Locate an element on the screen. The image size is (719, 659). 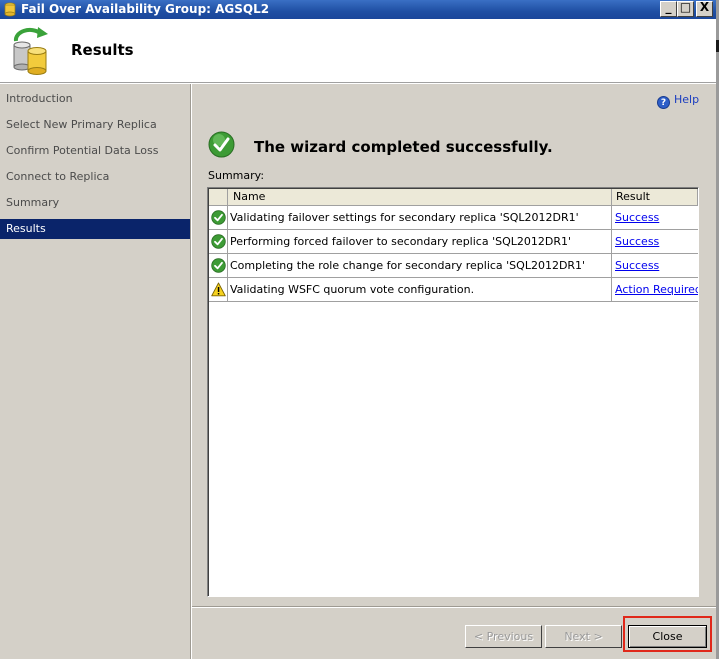
minimize-icon: _ is located at coordinates (668, 7).